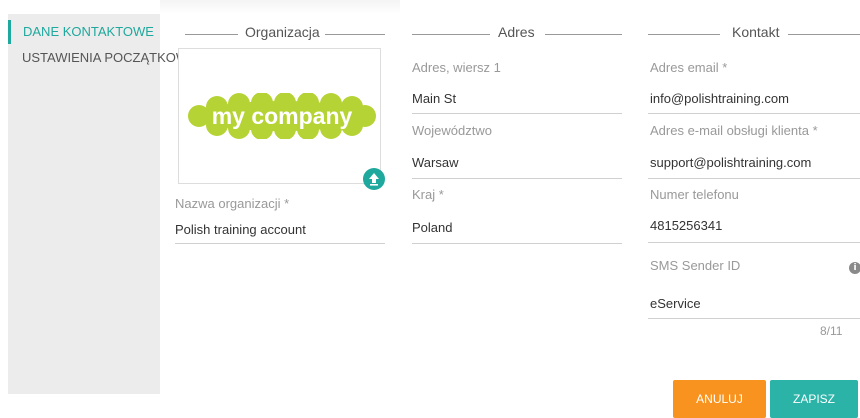 The width and height of the screenshot is (860, 418). What do you see at coordinates (695, 265) in the screenshot?
I see `sms-sender-label: SMS Sender ID` at bounding box center [695, 265].